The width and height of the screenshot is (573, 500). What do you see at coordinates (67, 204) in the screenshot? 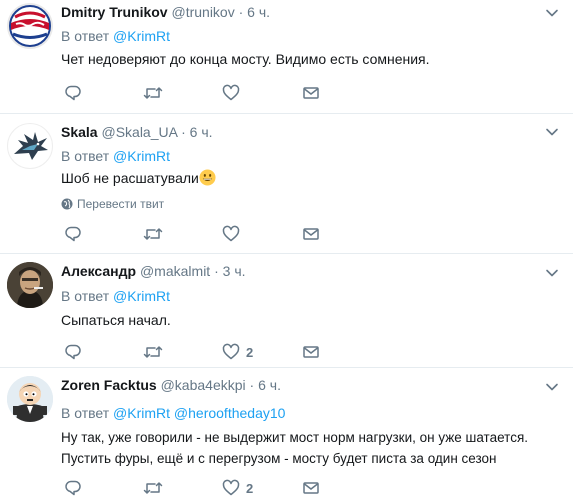
I see `globe-icon` at bounding box center [67, 204].